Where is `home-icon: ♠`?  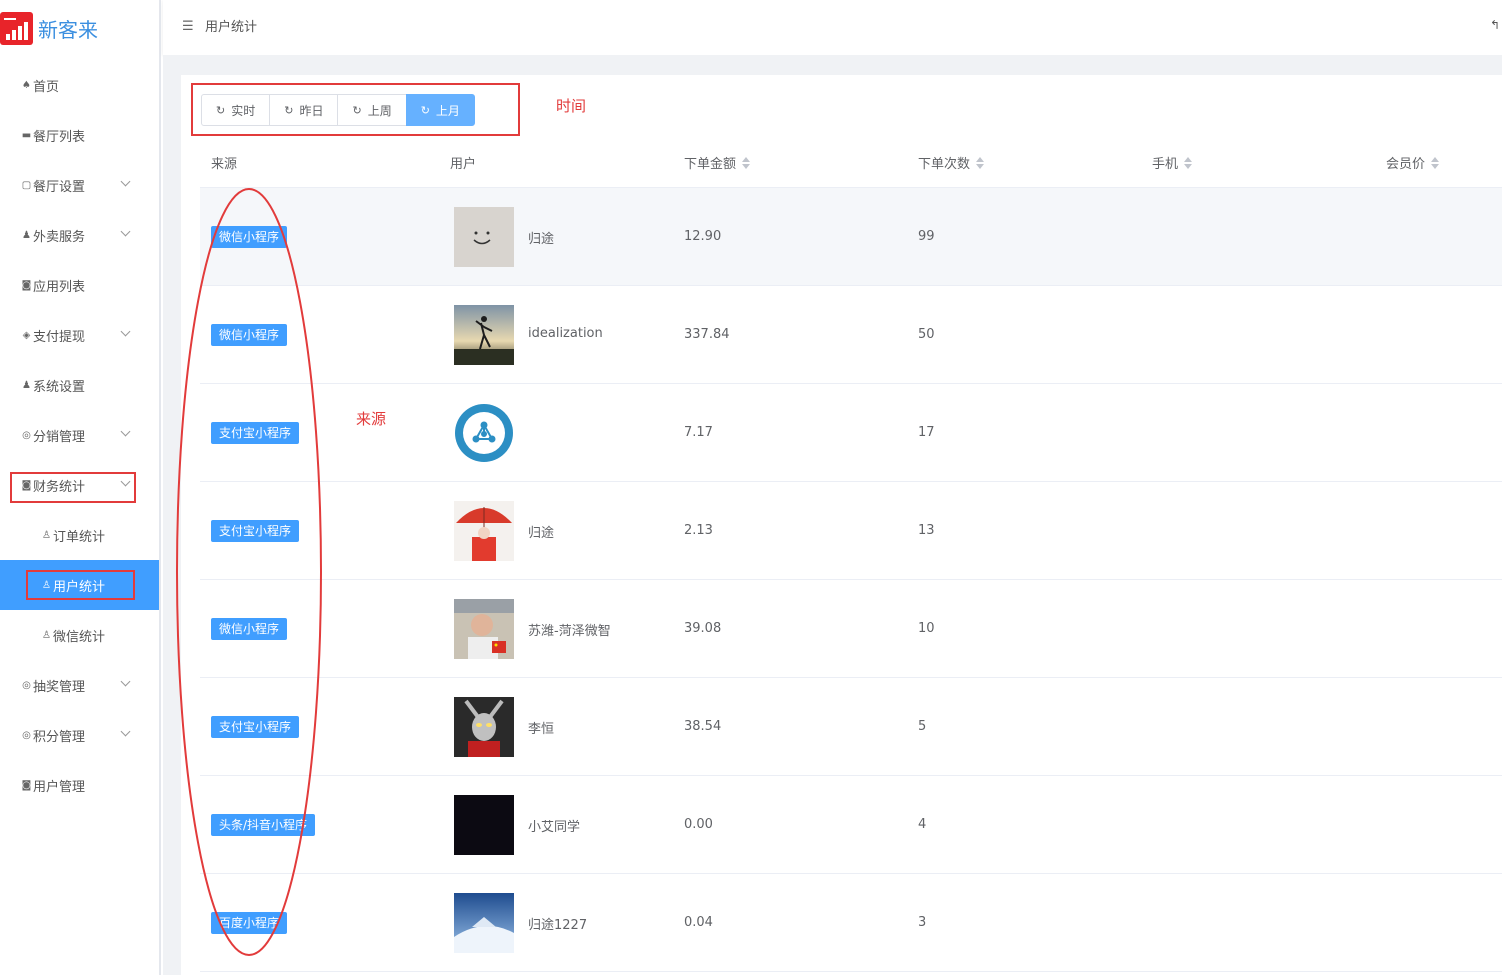
home-icon: ♠ is located at coordinates (26, 85).